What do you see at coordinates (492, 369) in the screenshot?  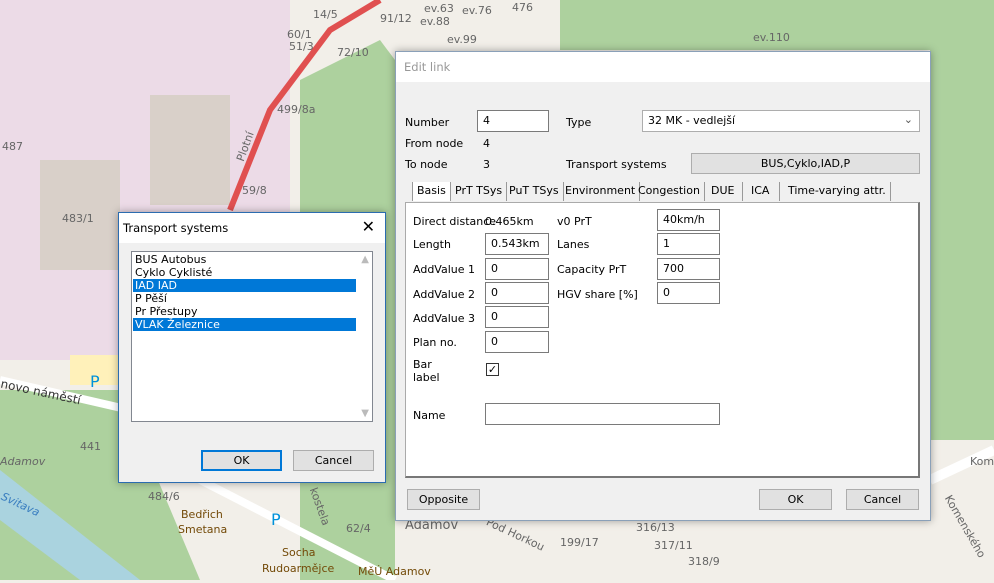 I see `bar-label-checkbox: ✓` at bounding box center [492, 369].